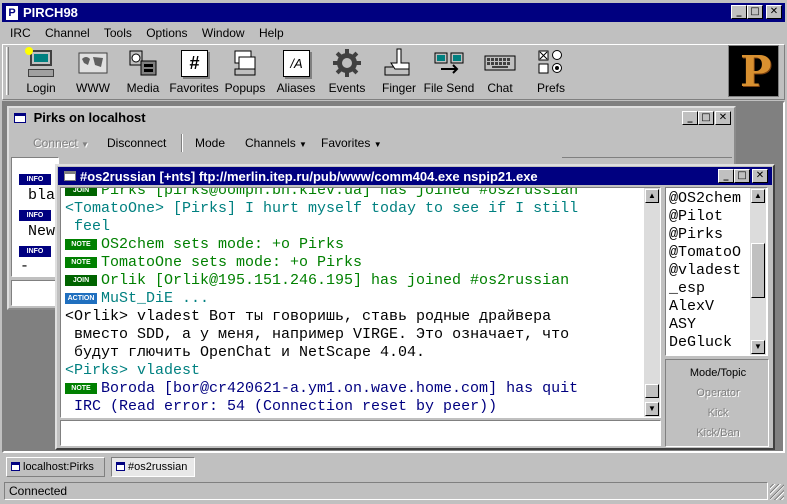 The image size is (787, 504). What do you see at coordinates (20, 33) in the screenshot?
I see `menu-irc: IRC` at bounding box center [20, 33].